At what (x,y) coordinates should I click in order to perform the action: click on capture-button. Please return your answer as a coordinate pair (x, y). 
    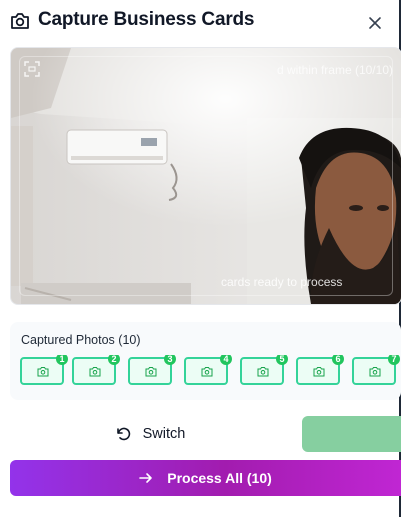
    Looking at the image, I should click on (351, 434).